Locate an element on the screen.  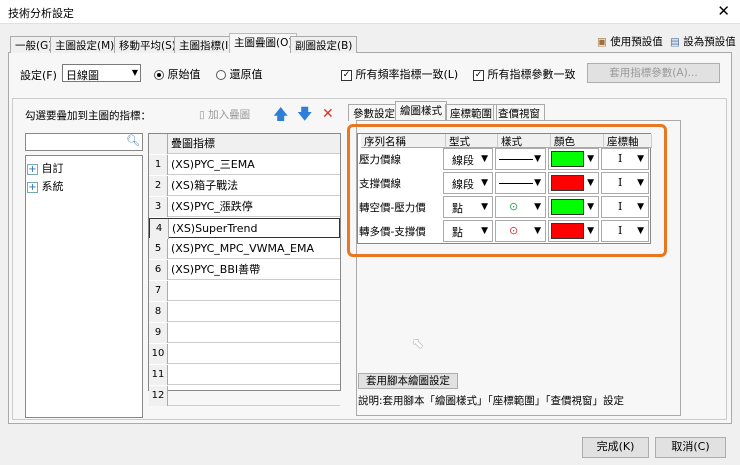
subtab-0: 參數設定 is located at coordinates (374, 112).